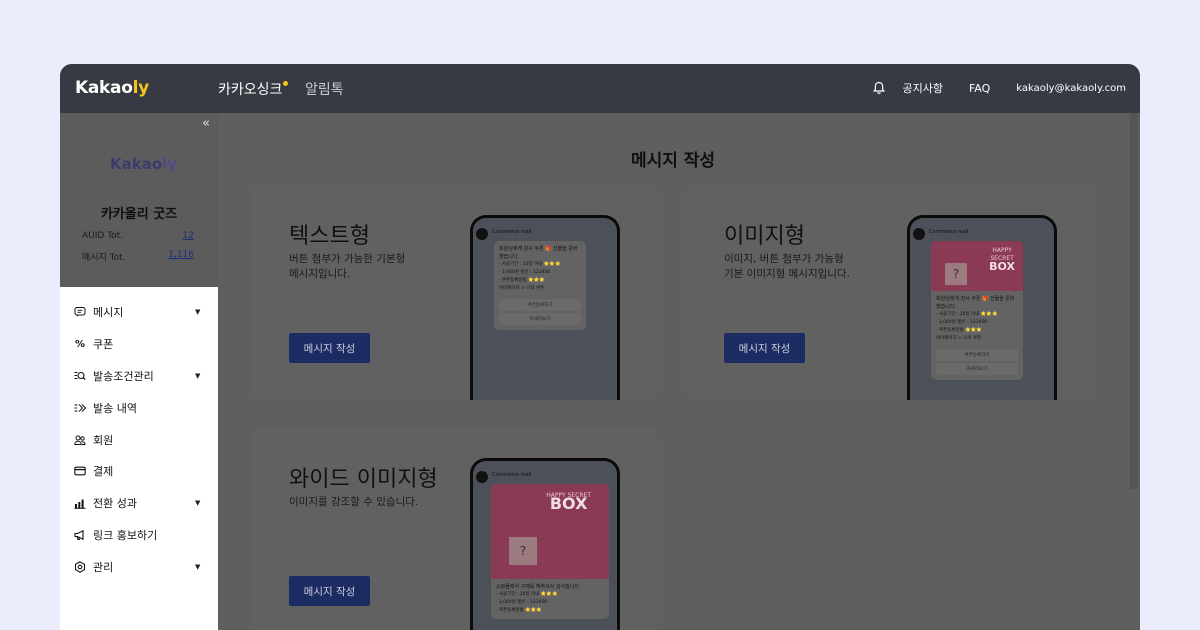 Image resolution: width=1200 pixels, height=630 pixels. What do you see at coordinates (80, 376) in the screenshot?
I see `search-list-icon` at bounding box center [80, 376].